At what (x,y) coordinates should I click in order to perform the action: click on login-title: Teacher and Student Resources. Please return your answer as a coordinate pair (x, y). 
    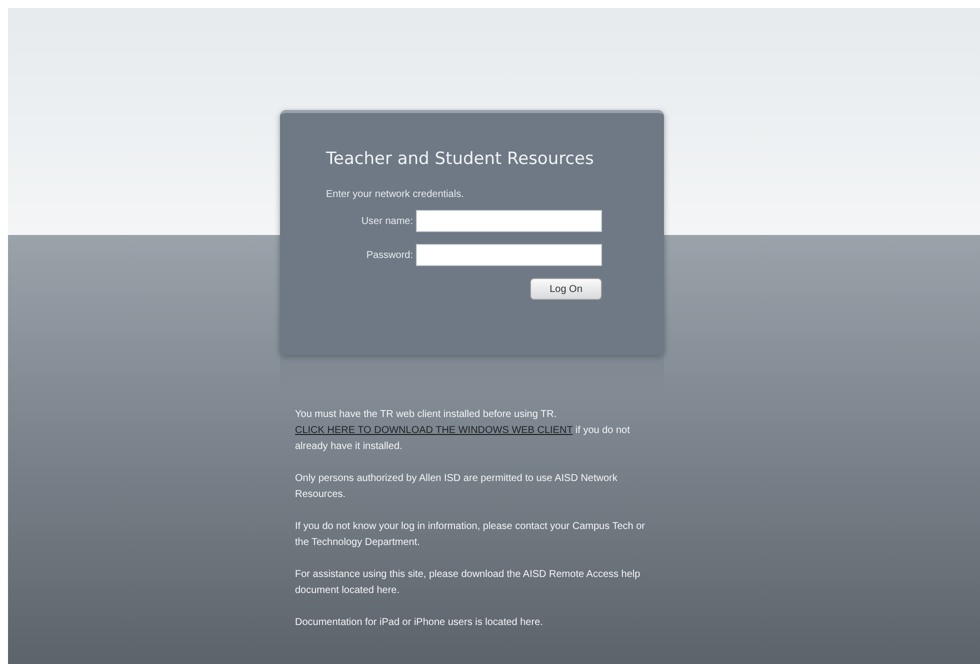
    Looking at the image, I should click on (460, 159).